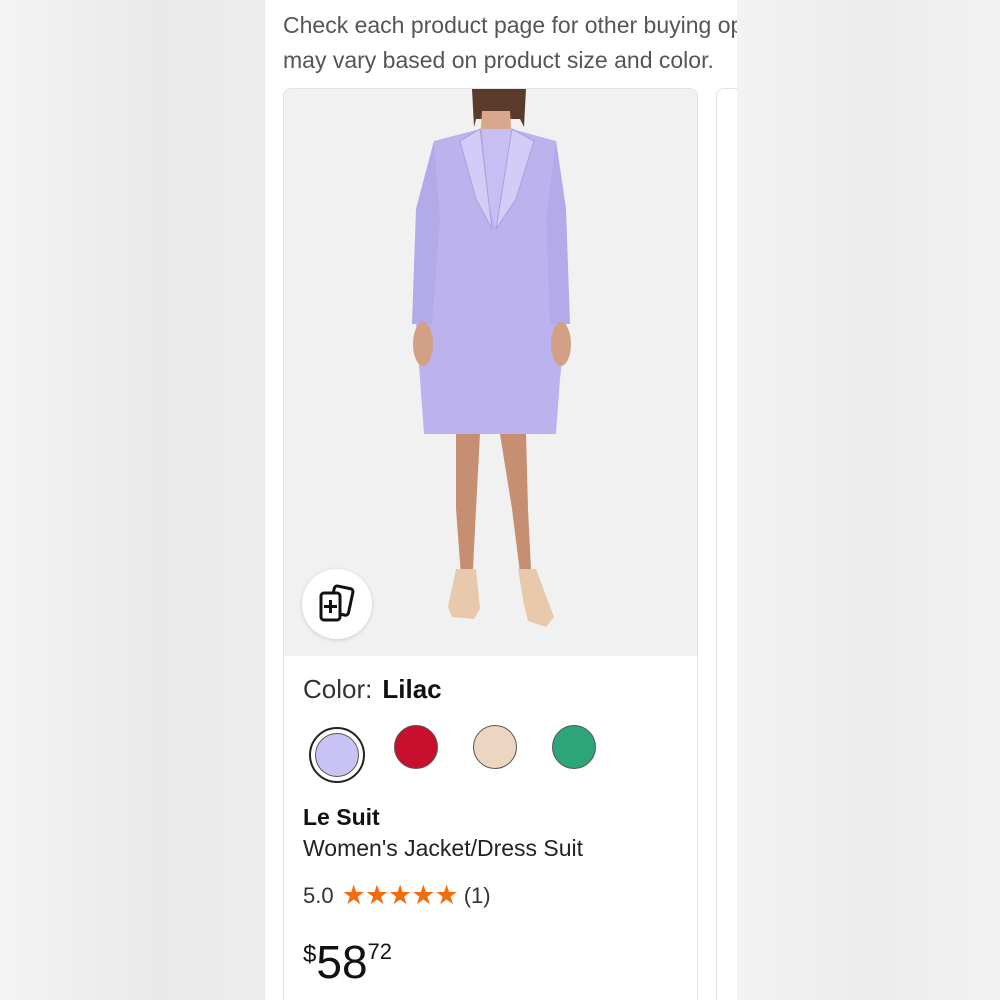 This screenshot has height=1000, width=1000. I want to click on swatch-red, so click(416, 747).